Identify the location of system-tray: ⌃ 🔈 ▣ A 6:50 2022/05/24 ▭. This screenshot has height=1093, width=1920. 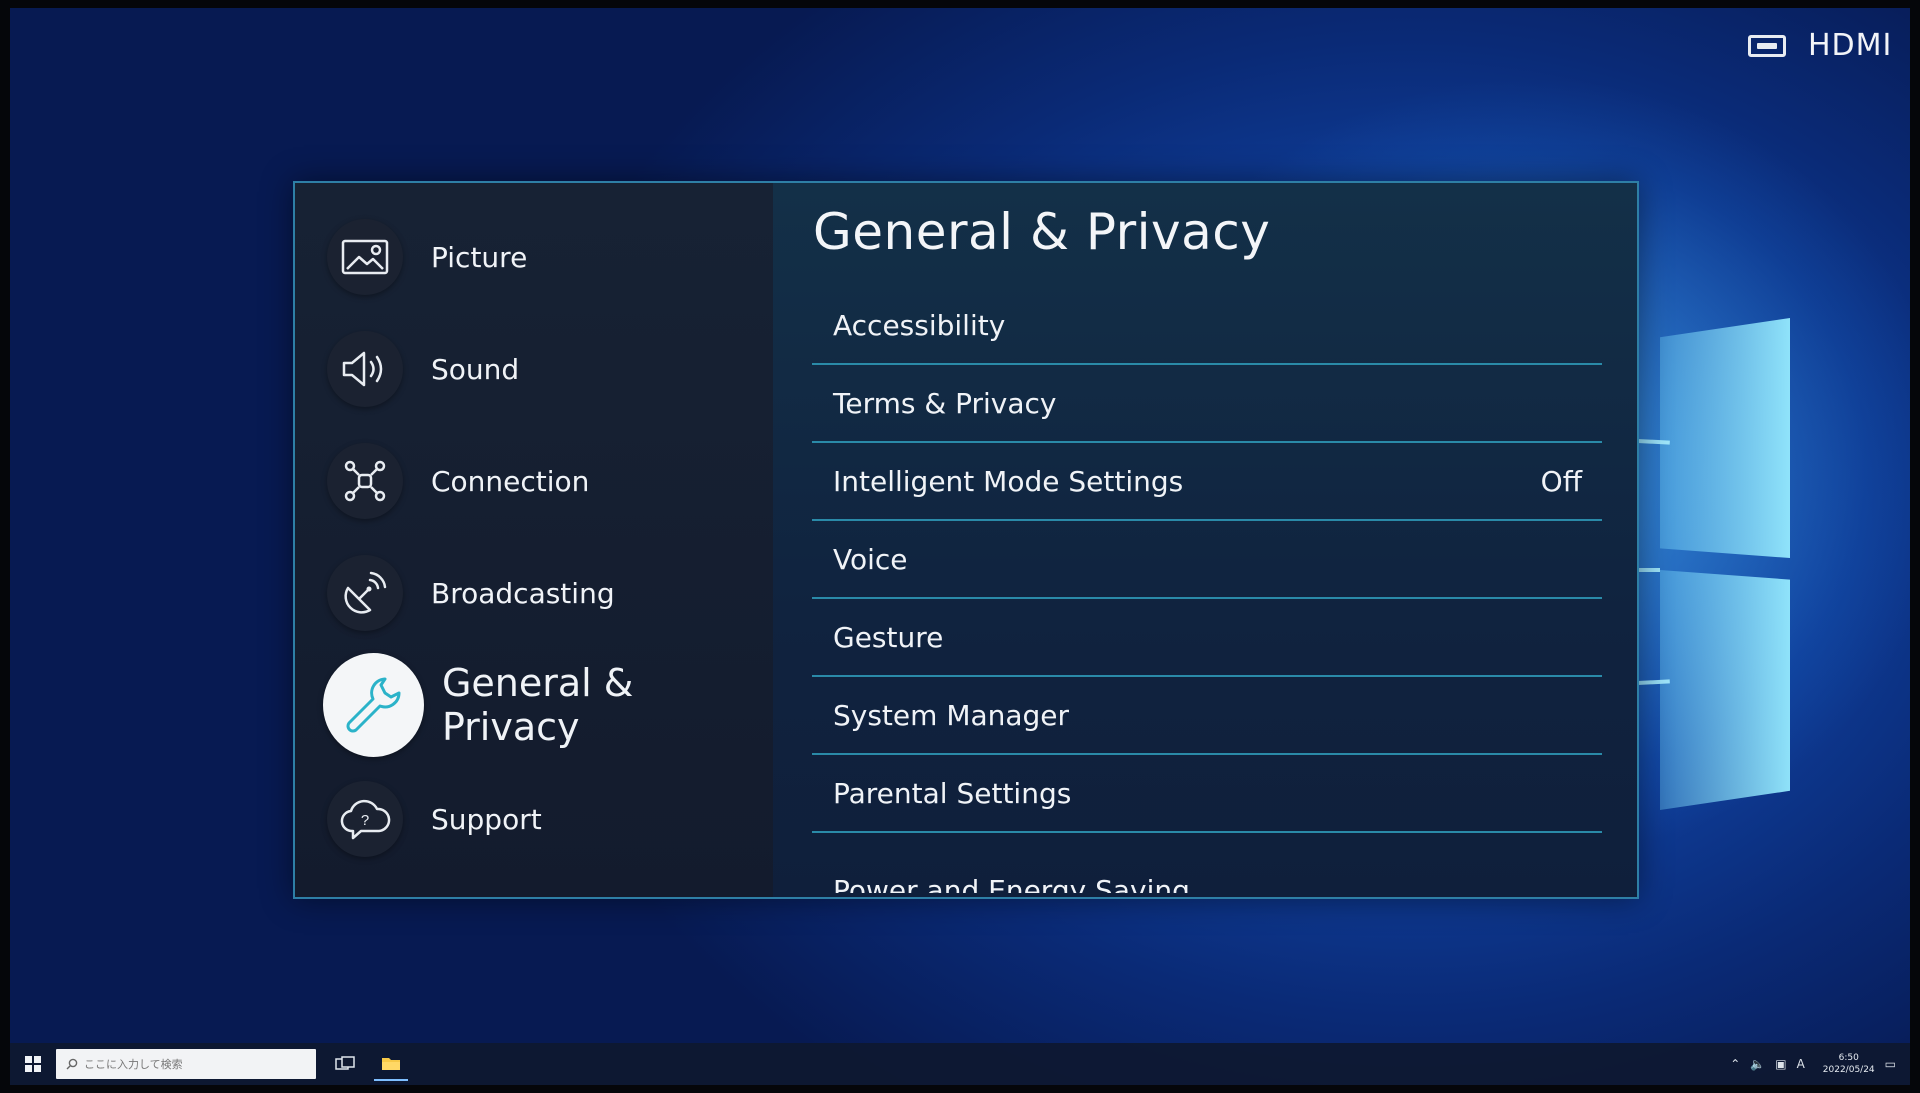
(1813, 1064).